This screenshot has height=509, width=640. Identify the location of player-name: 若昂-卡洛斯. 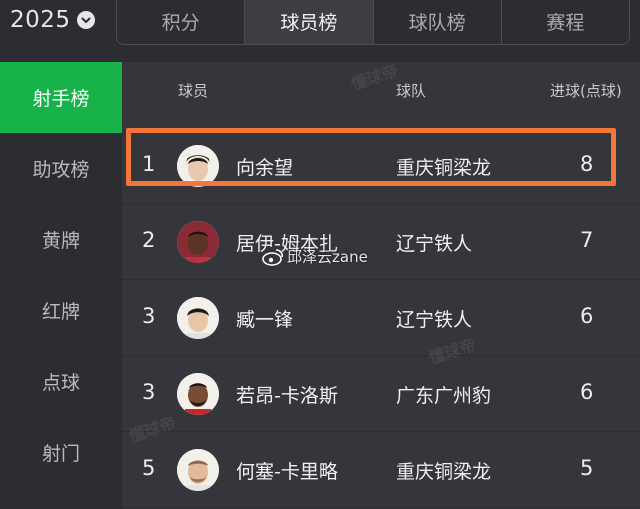
(287, 396).